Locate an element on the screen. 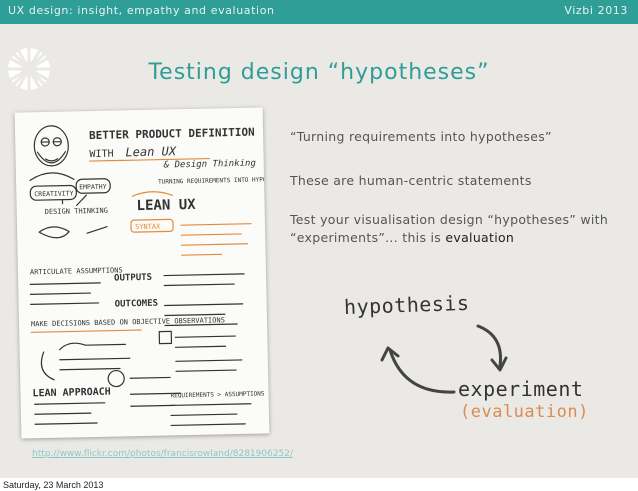  sketch-lean-ux: LEAN UX is located at coordinates (166, 205).